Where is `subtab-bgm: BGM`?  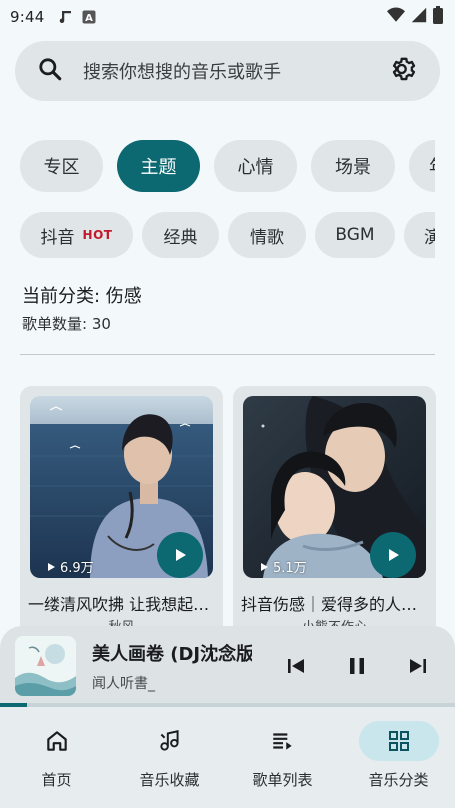
subtab-bgm: BGM is located at coordinates (355, 235).